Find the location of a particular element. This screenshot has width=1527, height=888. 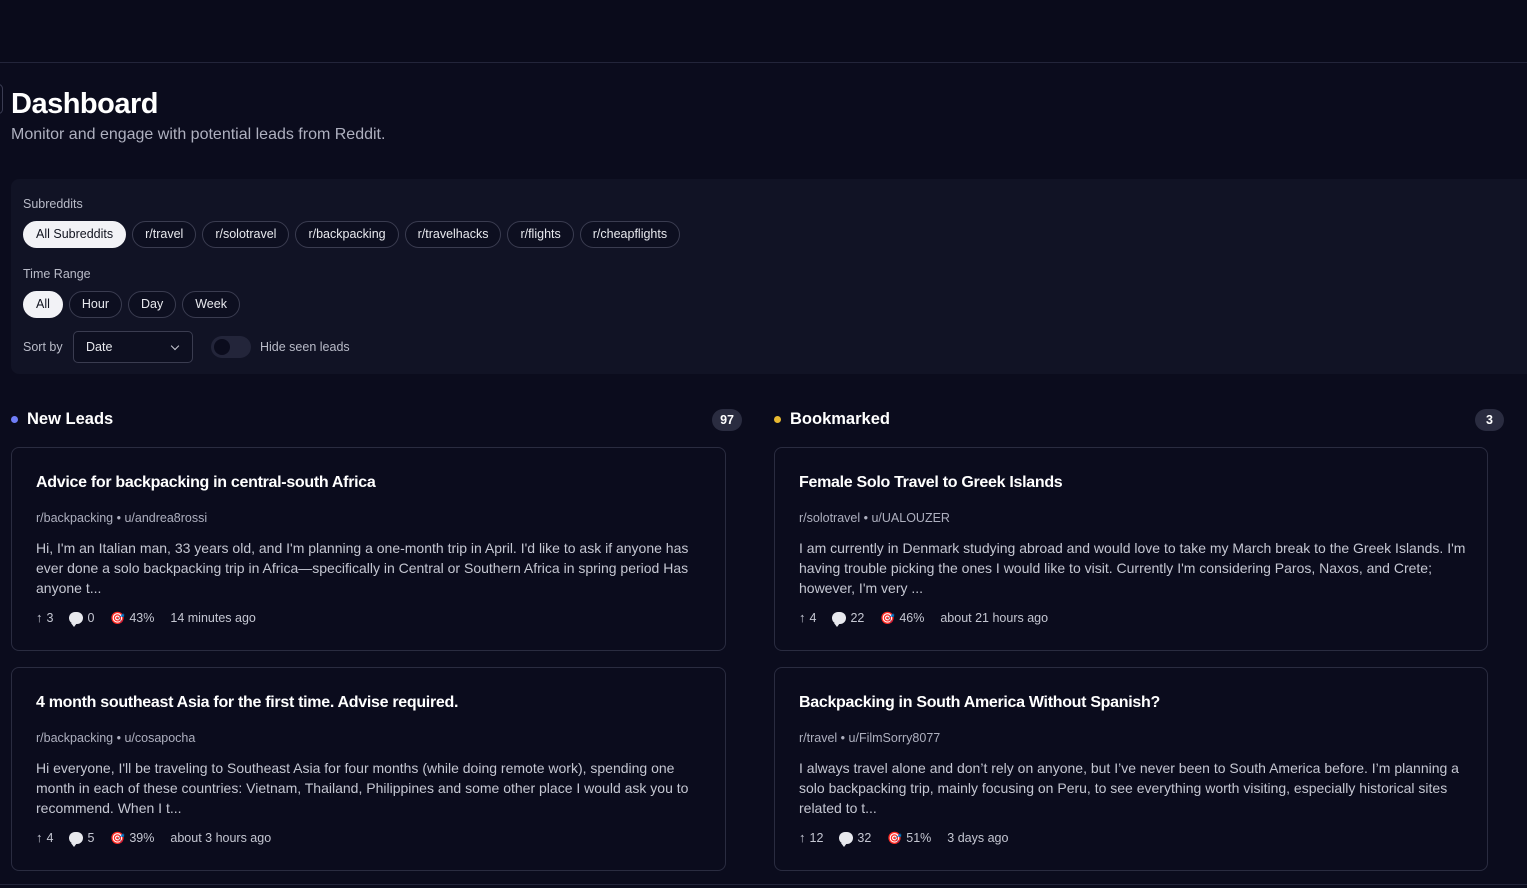

upvote-stat: ↑ 12 is located at coordinates (811, 837).